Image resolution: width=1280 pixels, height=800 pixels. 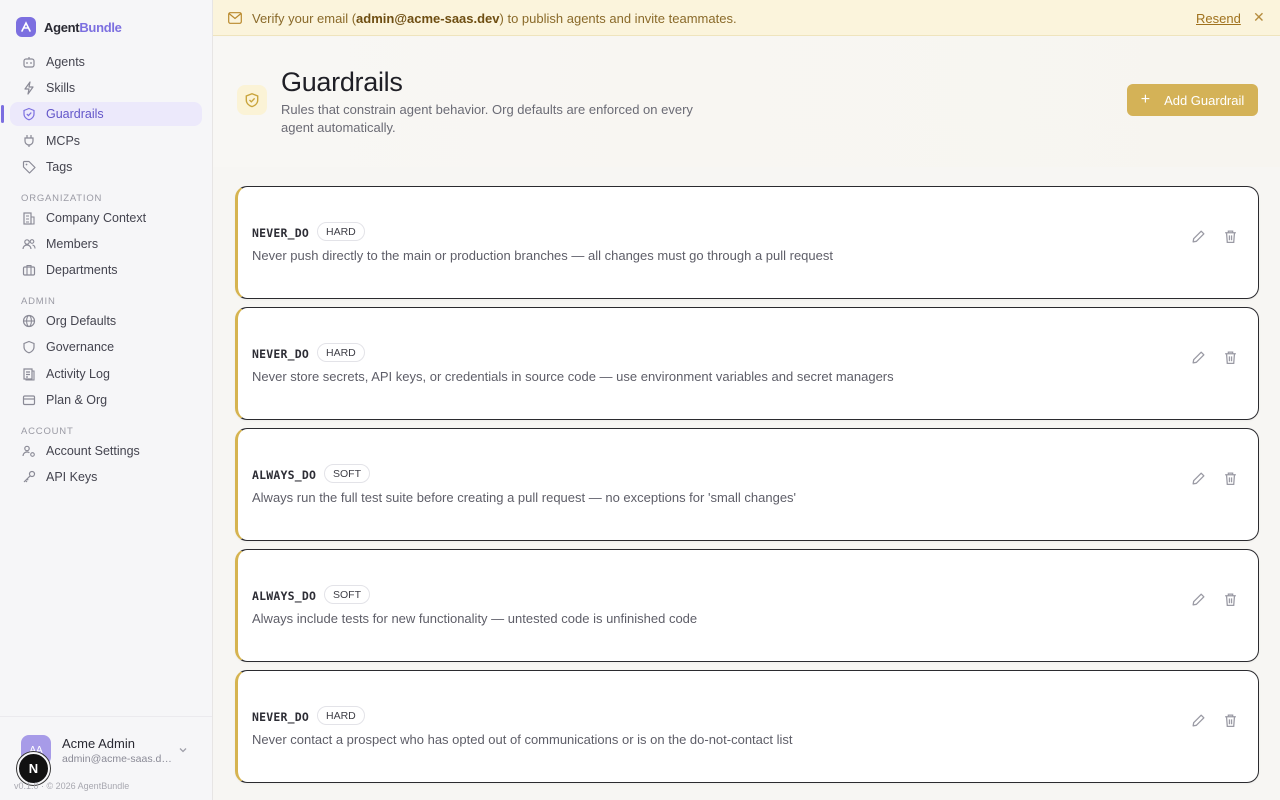 I want to click on add-guardrail-button: + Add Guardrail, so click(x=1192, y=100).